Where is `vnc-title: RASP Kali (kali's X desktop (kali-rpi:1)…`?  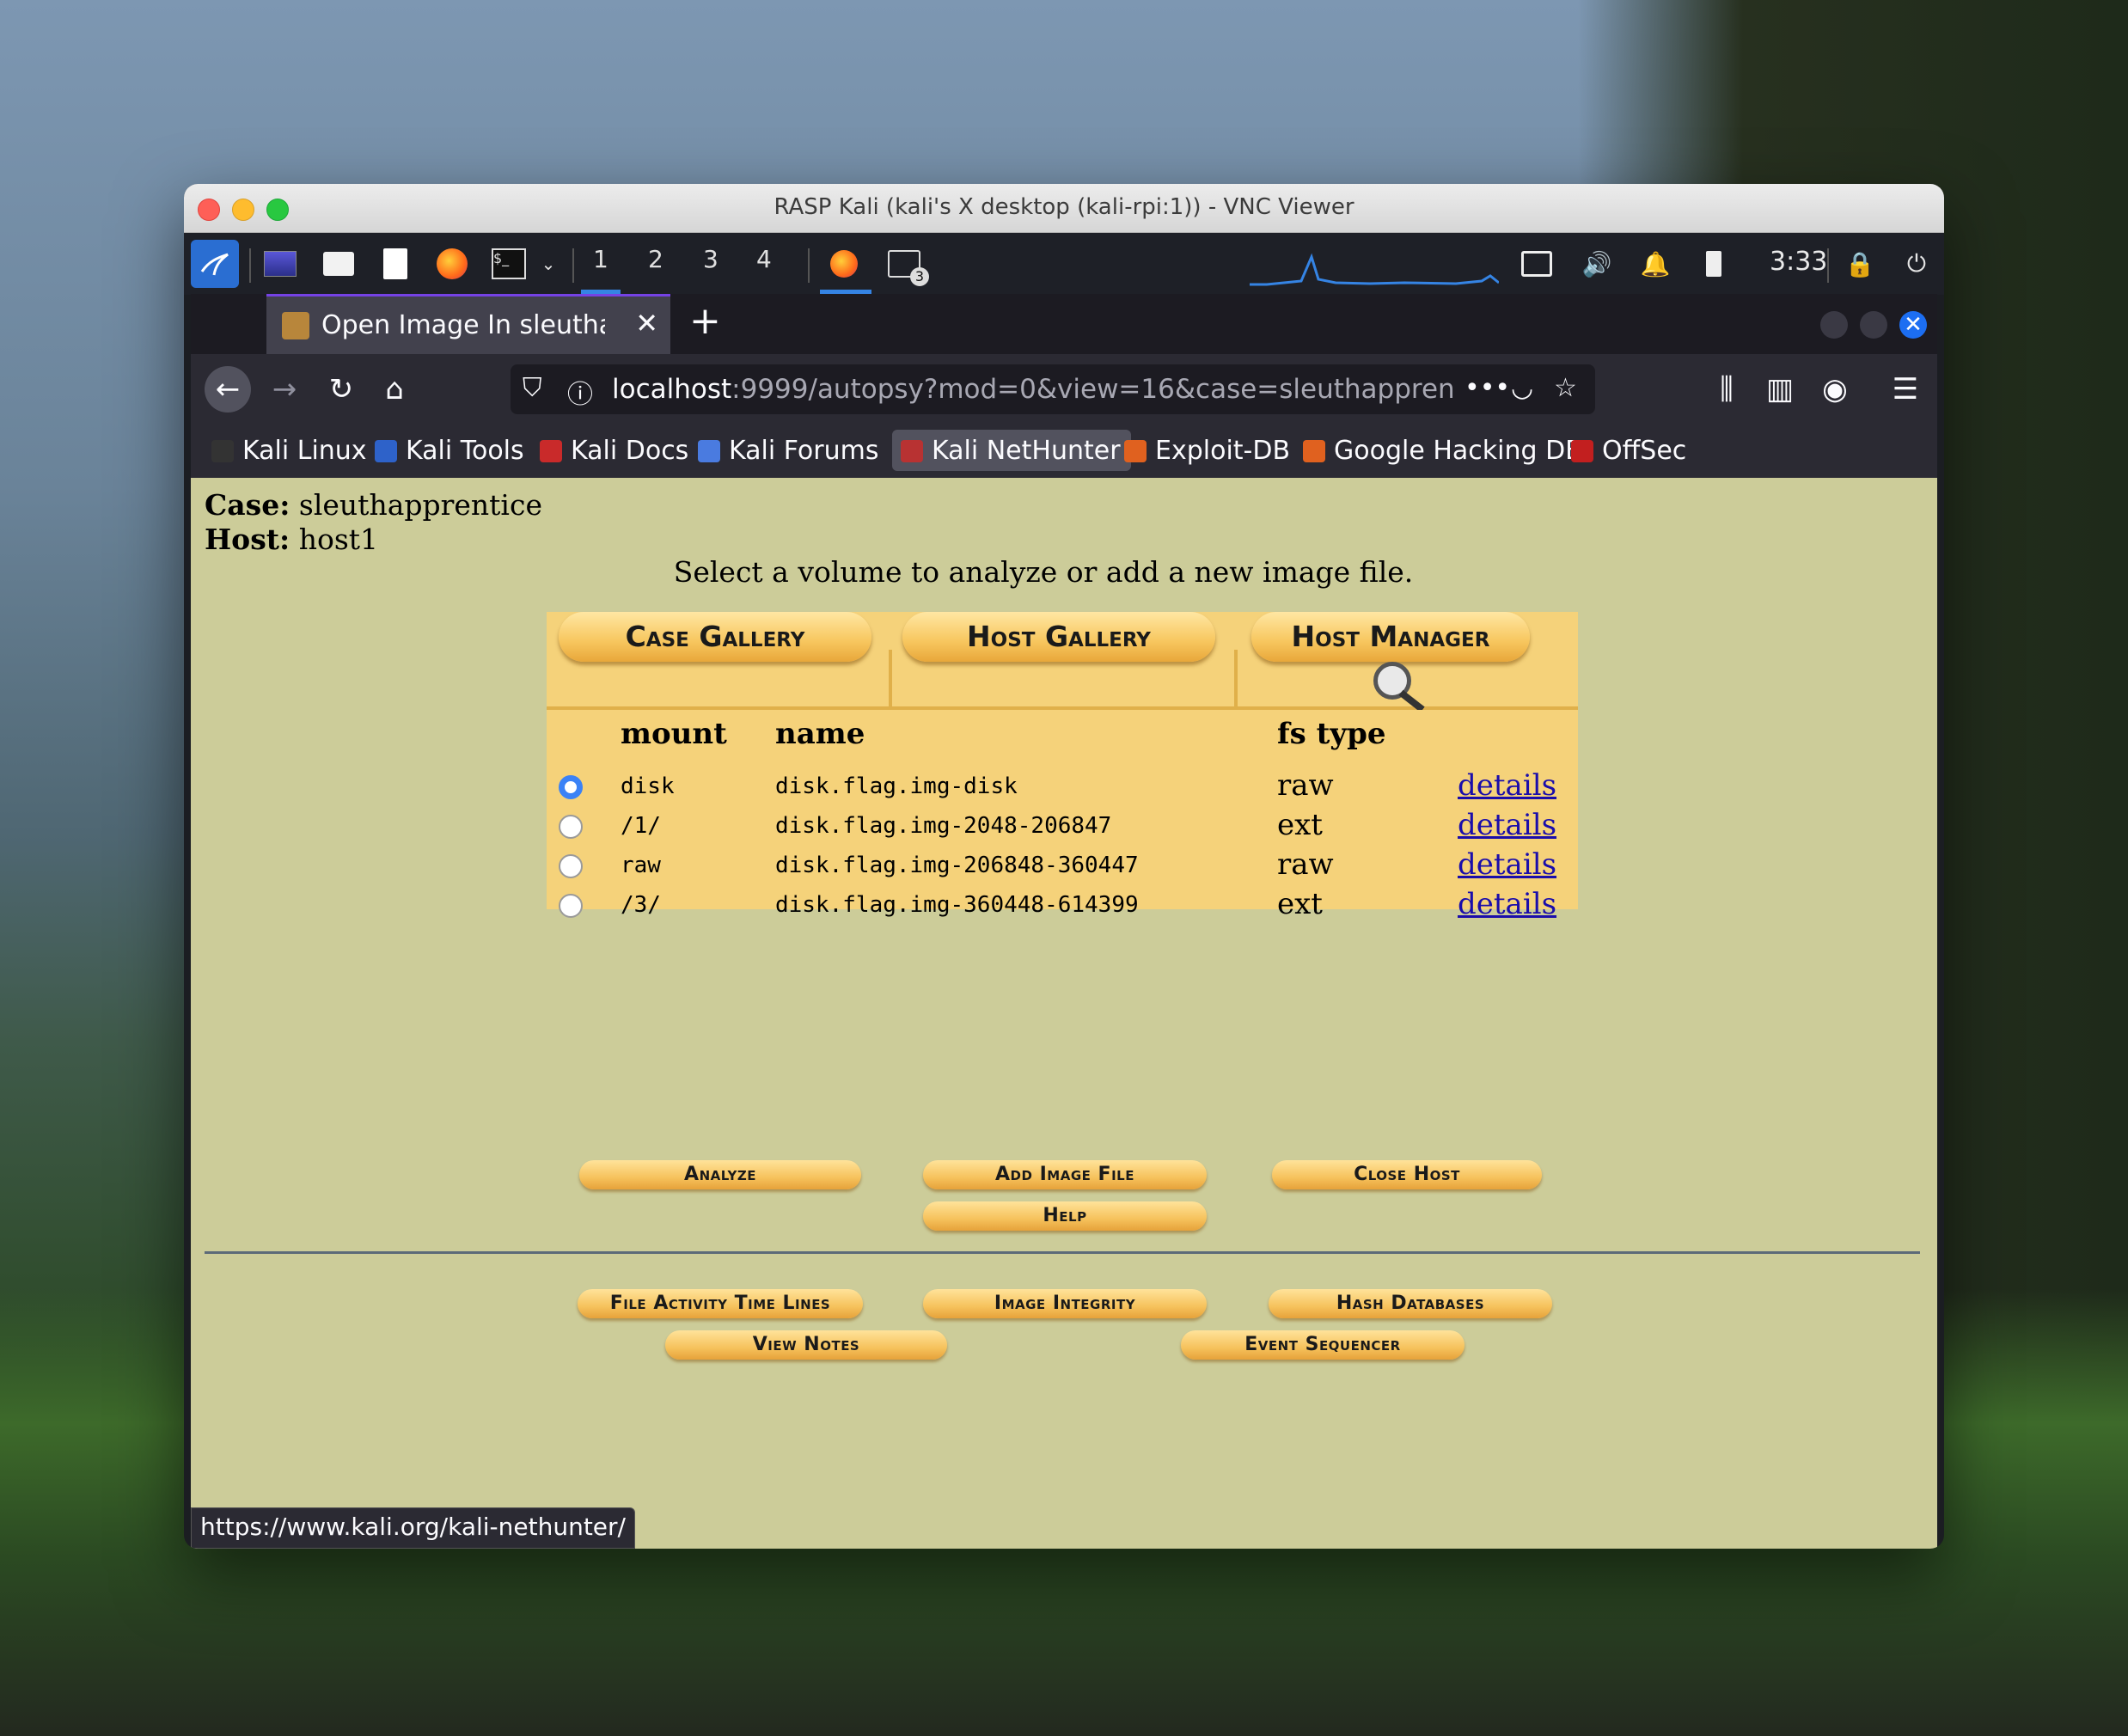
vnc-title: RASP Kali (kali's X desktop (kali-rpi:1)… is located at coordinates (1064, 207).